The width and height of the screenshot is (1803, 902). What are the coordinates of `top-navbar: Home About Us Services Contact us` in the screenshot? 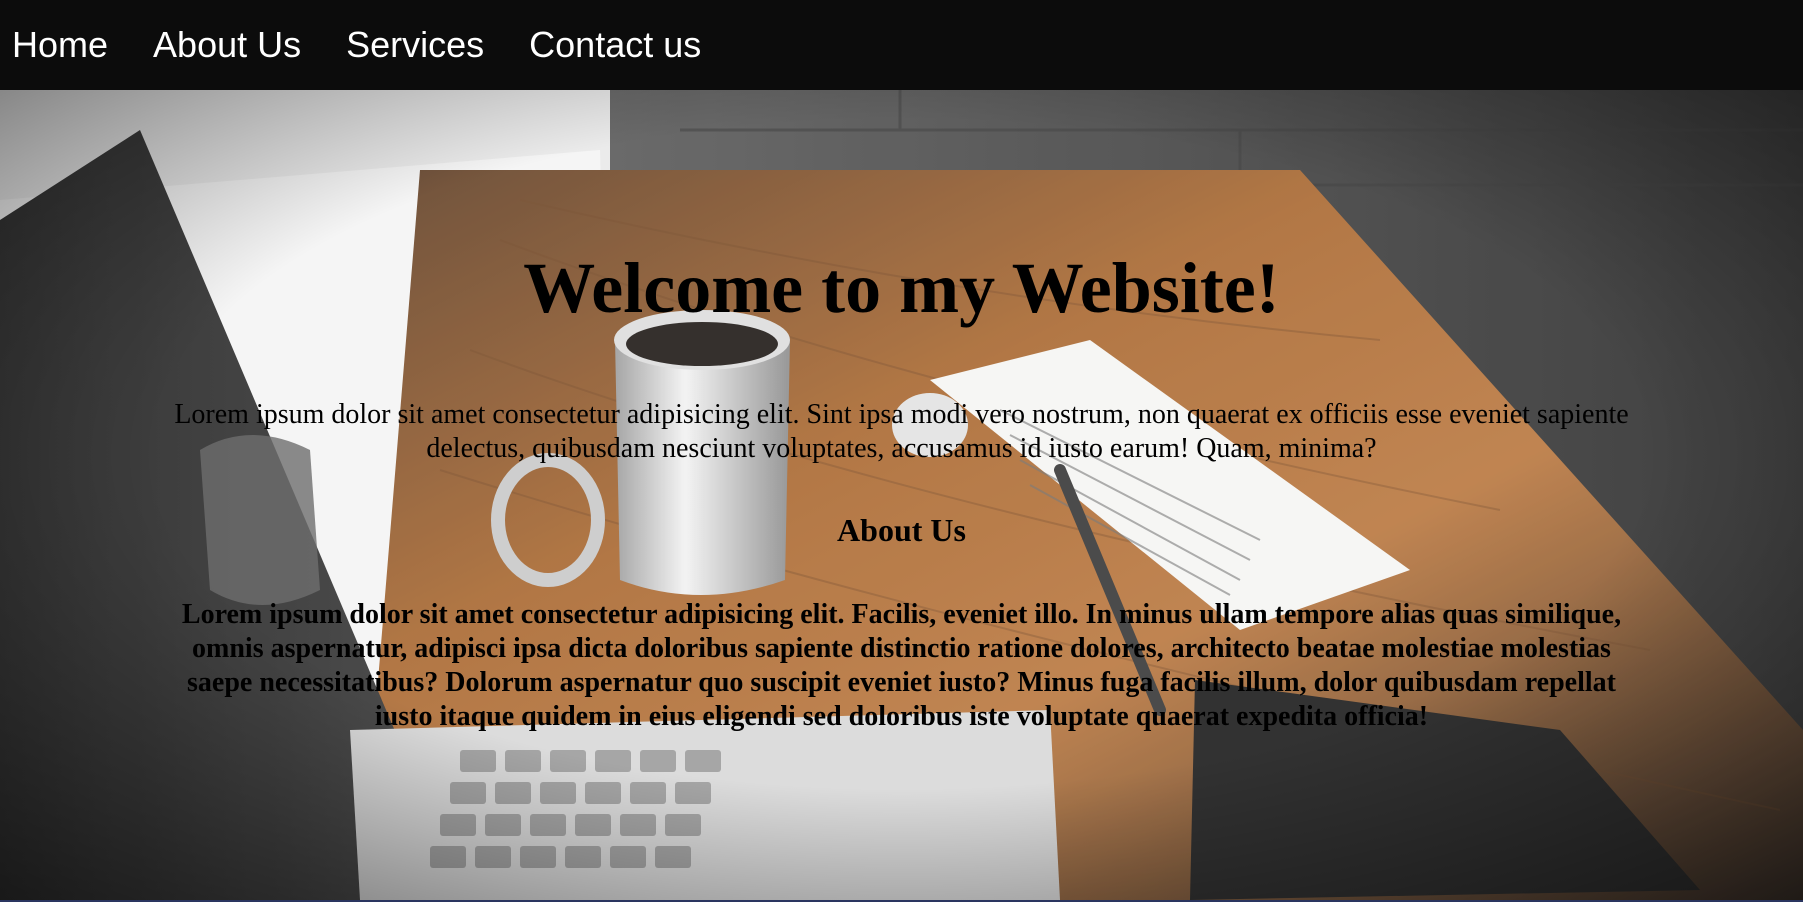 It's located at (901, 45).